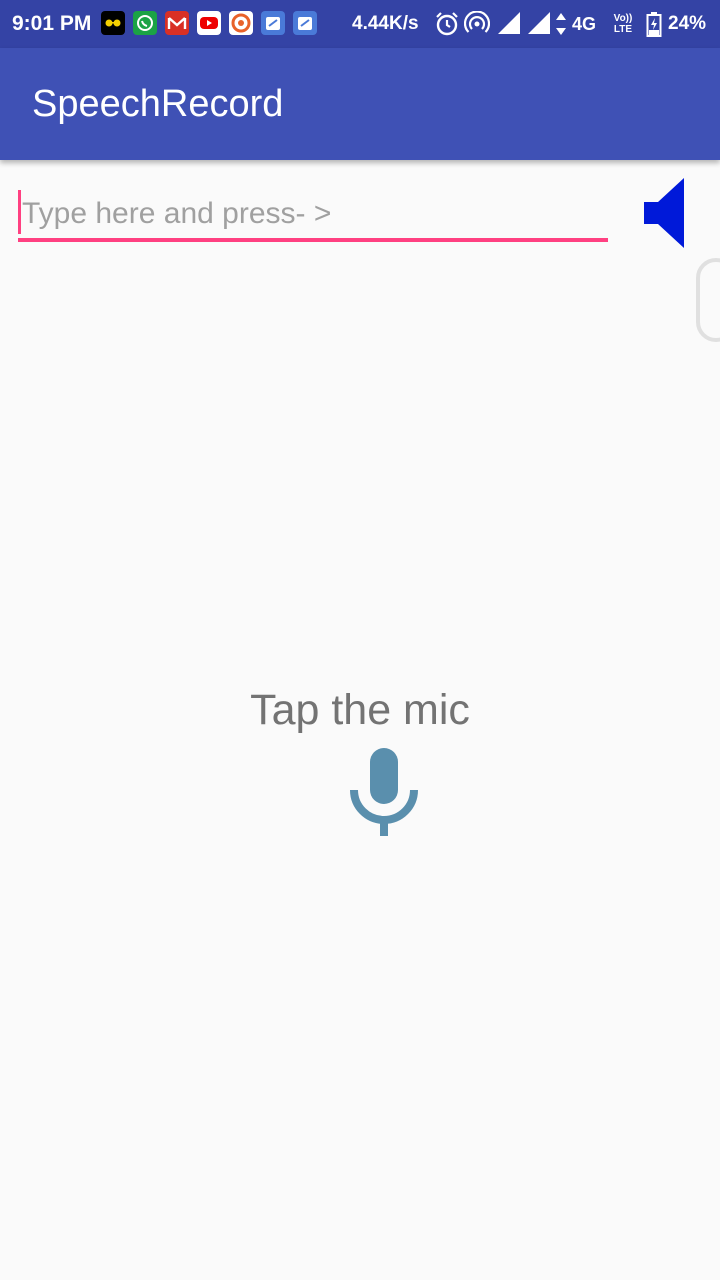 This screenshot has width=720, height=1280. Describe the element at coordinates (19, 212) in the screenshot. I see `text-cursor` at that location.